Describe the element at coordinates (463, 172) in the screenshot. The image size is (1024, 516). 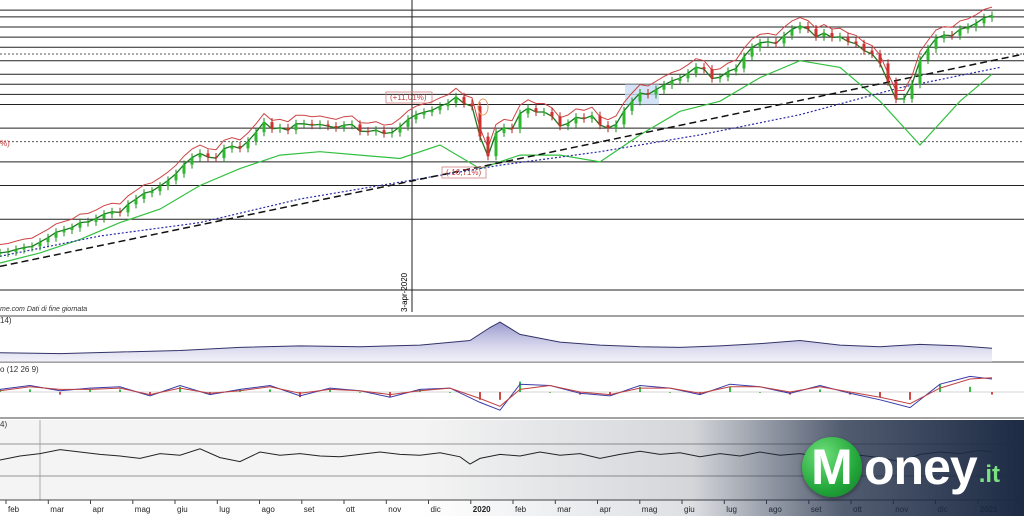
I see `annotation-loss: (-16,71%)` at that location.